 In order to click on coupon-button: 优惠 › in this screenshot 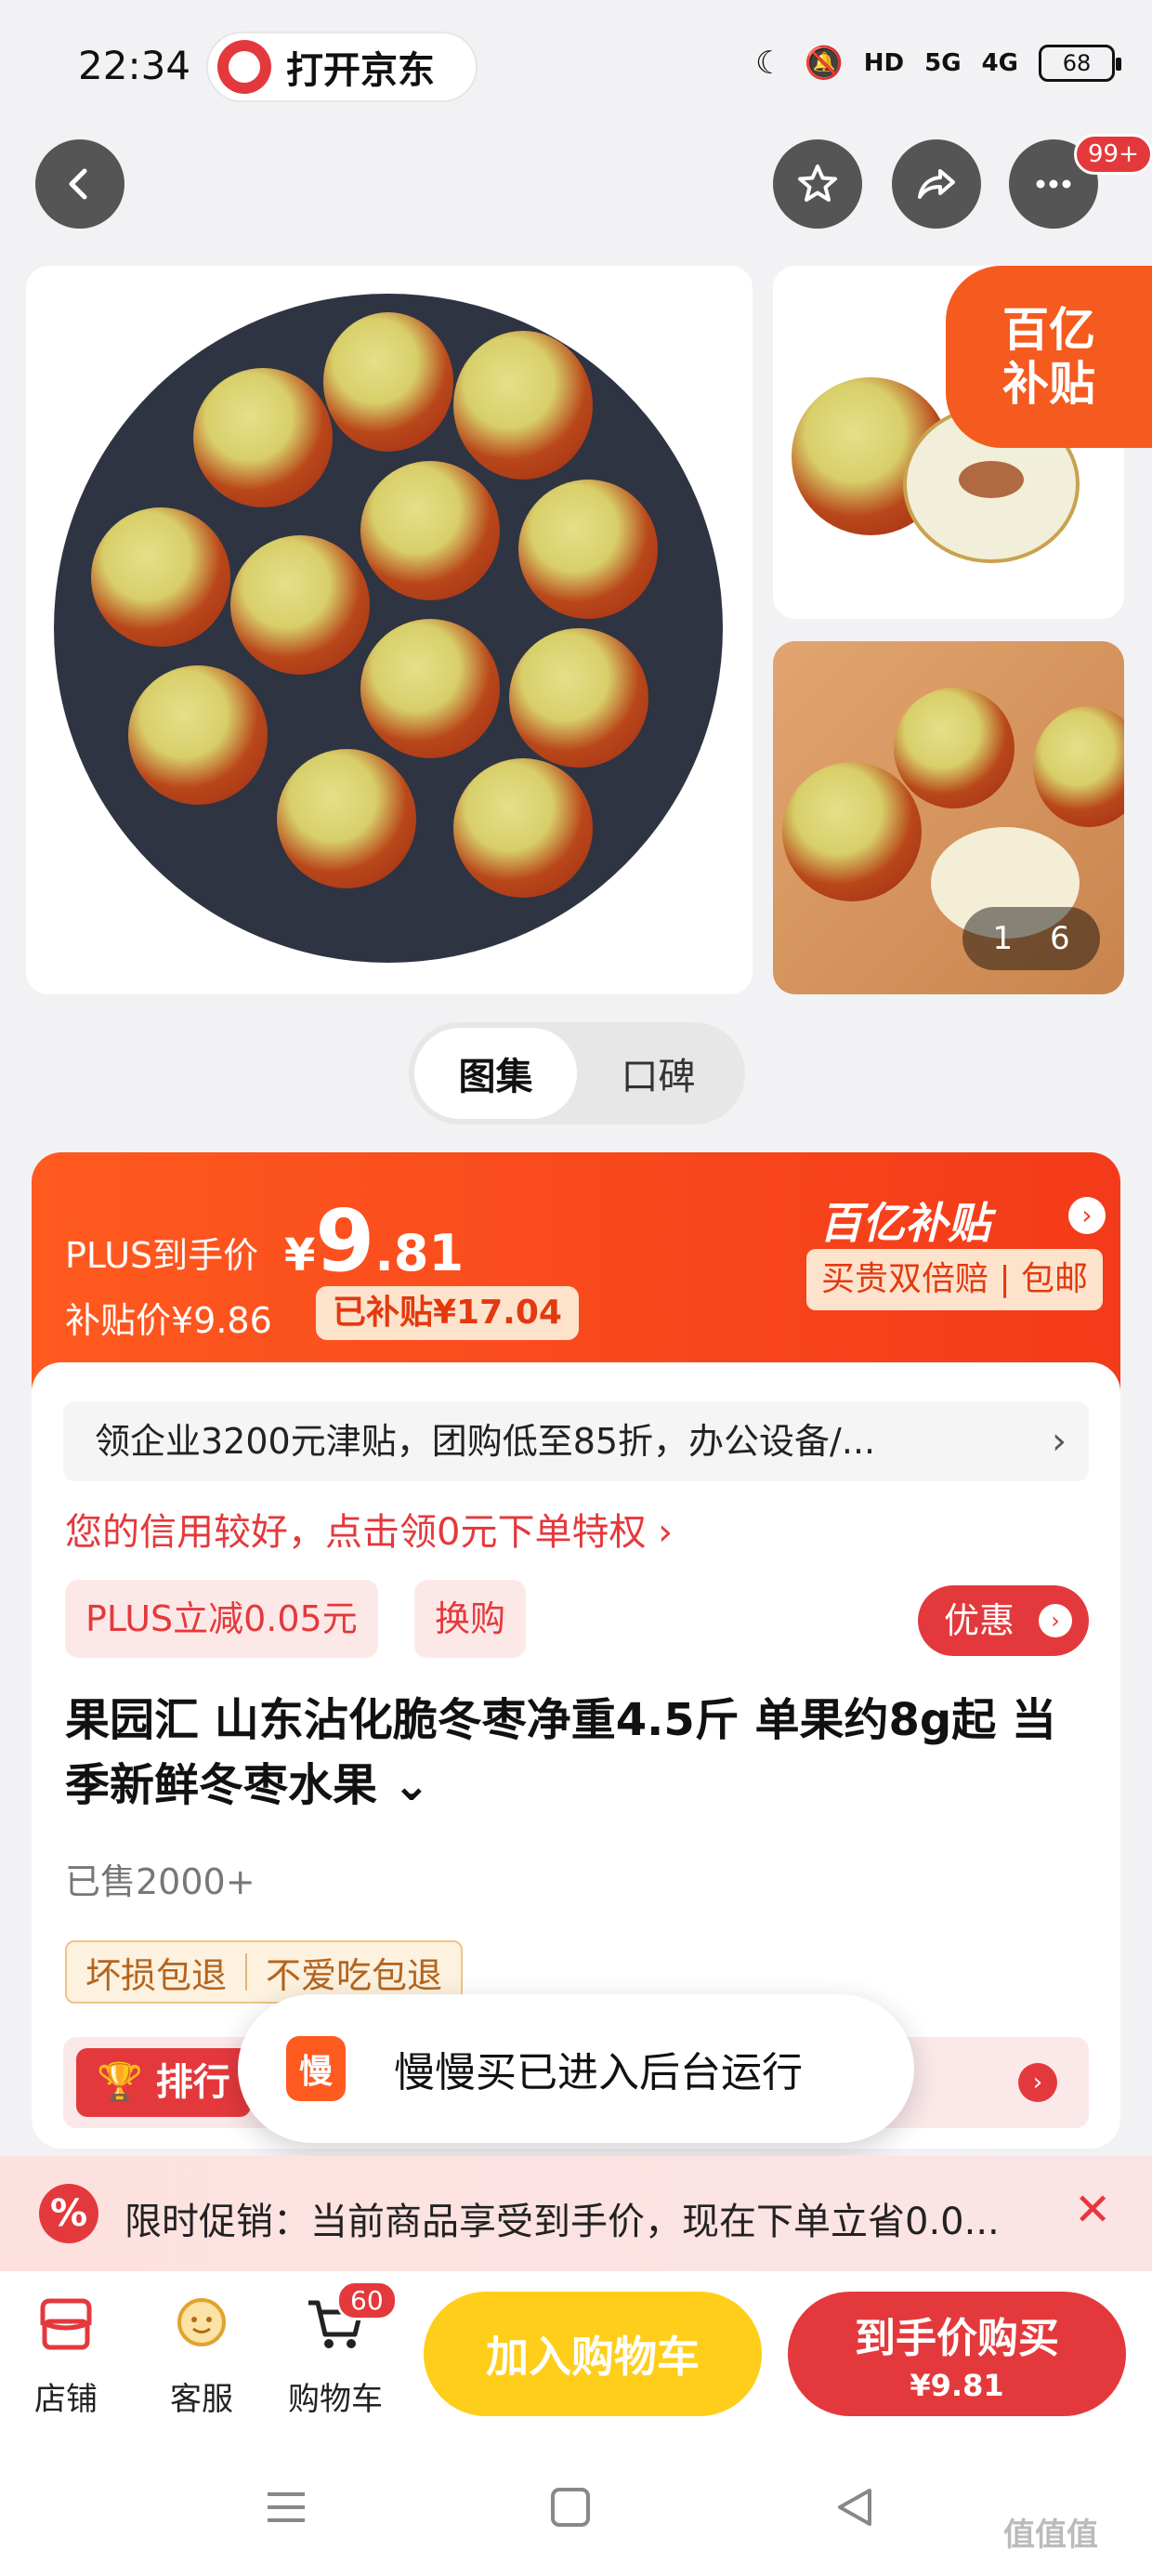, I will do `click(1003, 1620)`.